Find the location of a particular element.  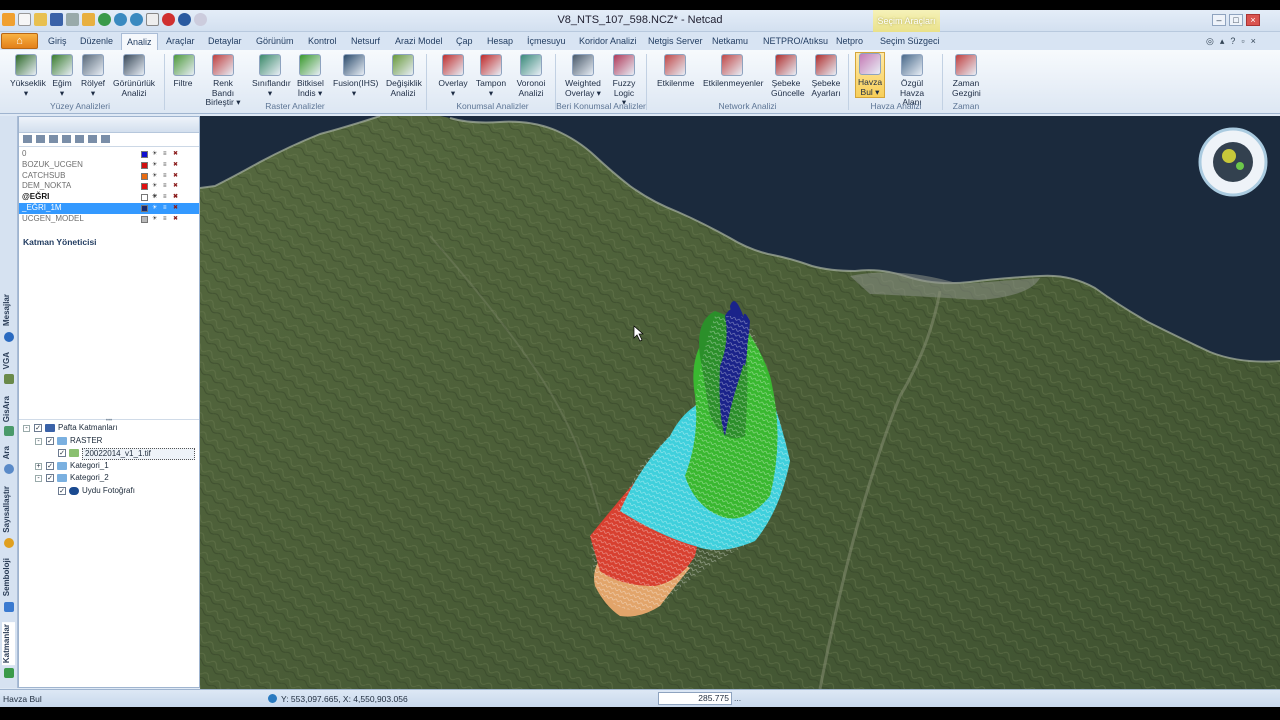

ribbon-button-fusion: Fusion(IHS) ▾ is located at coordinates (355, 76).